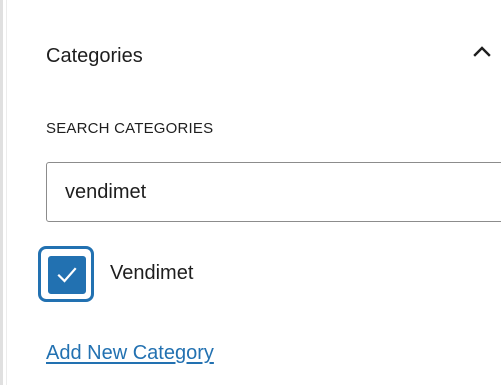  I want to click on add-new-category-link: Add New Category, so click(130, 353).